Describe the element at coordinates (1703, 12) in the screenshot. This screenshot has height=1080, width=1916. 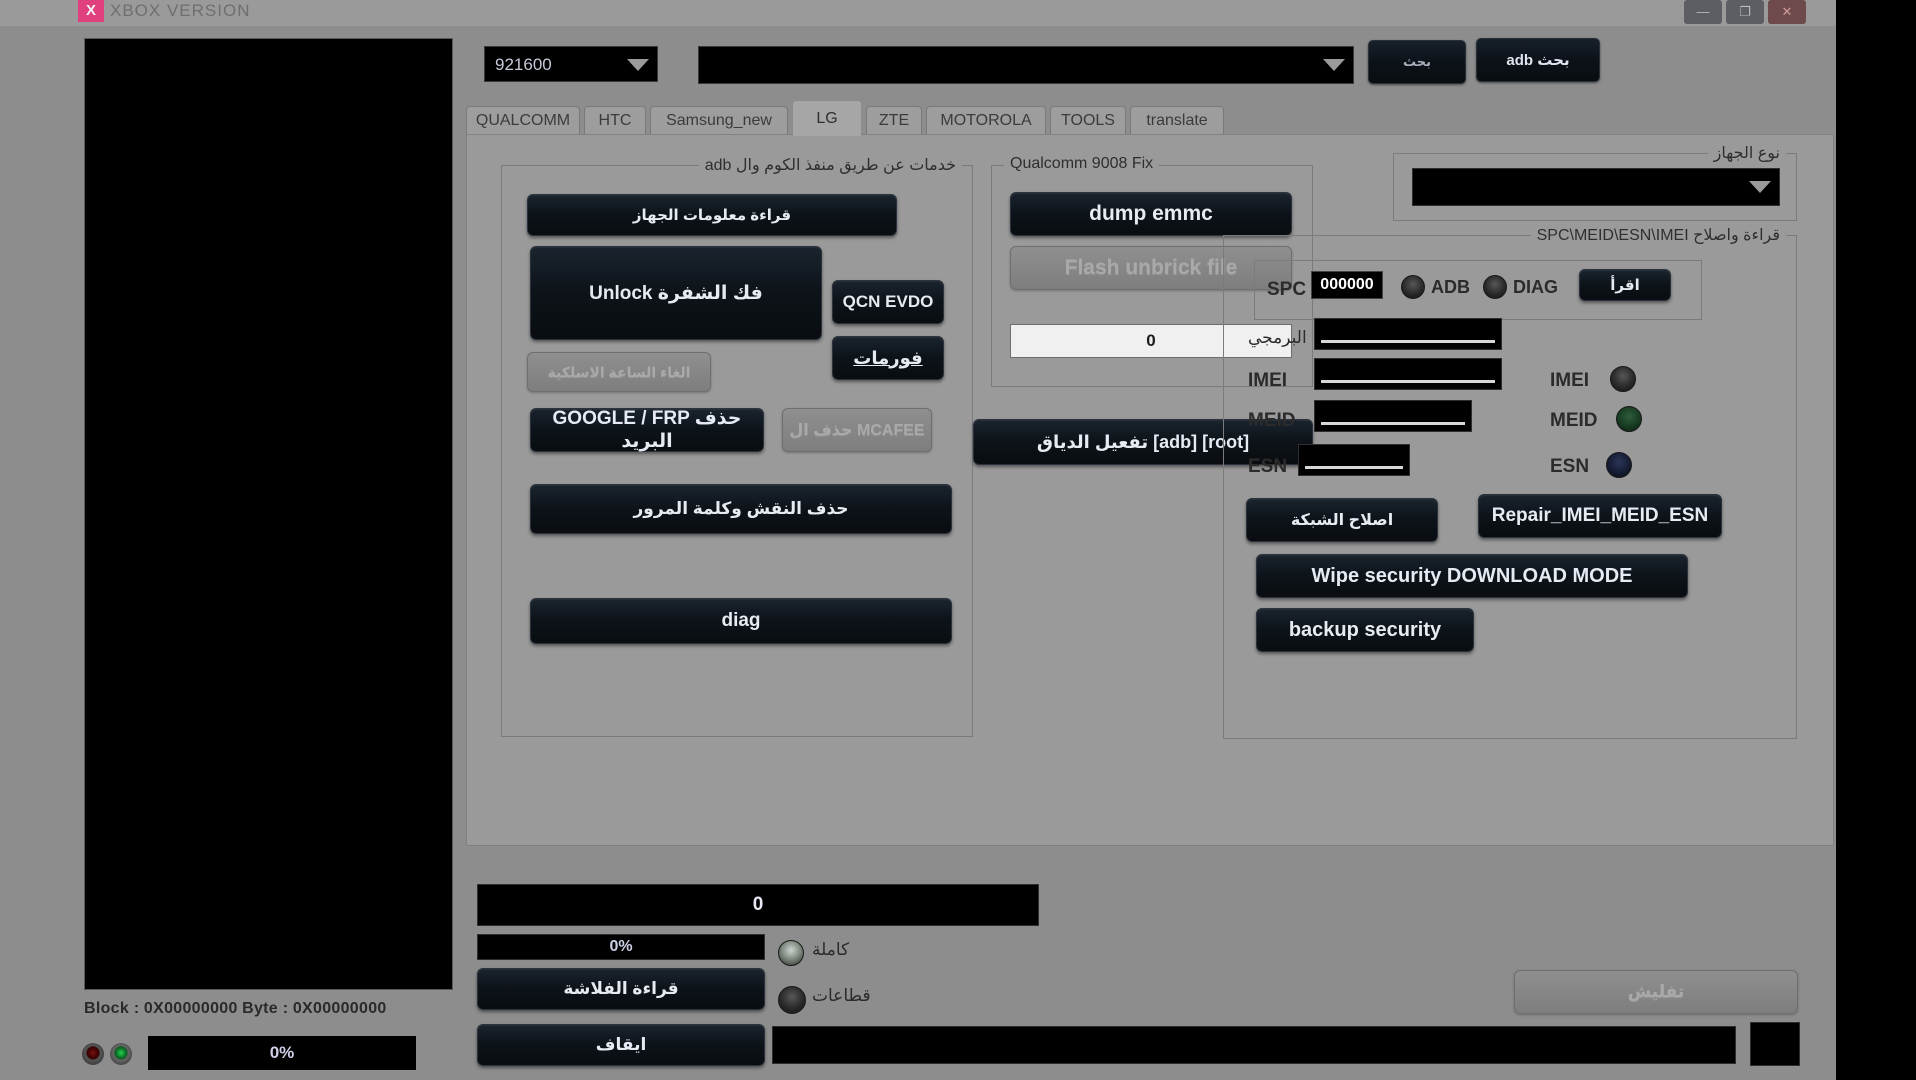
I see `minimize-button: —` at that location.